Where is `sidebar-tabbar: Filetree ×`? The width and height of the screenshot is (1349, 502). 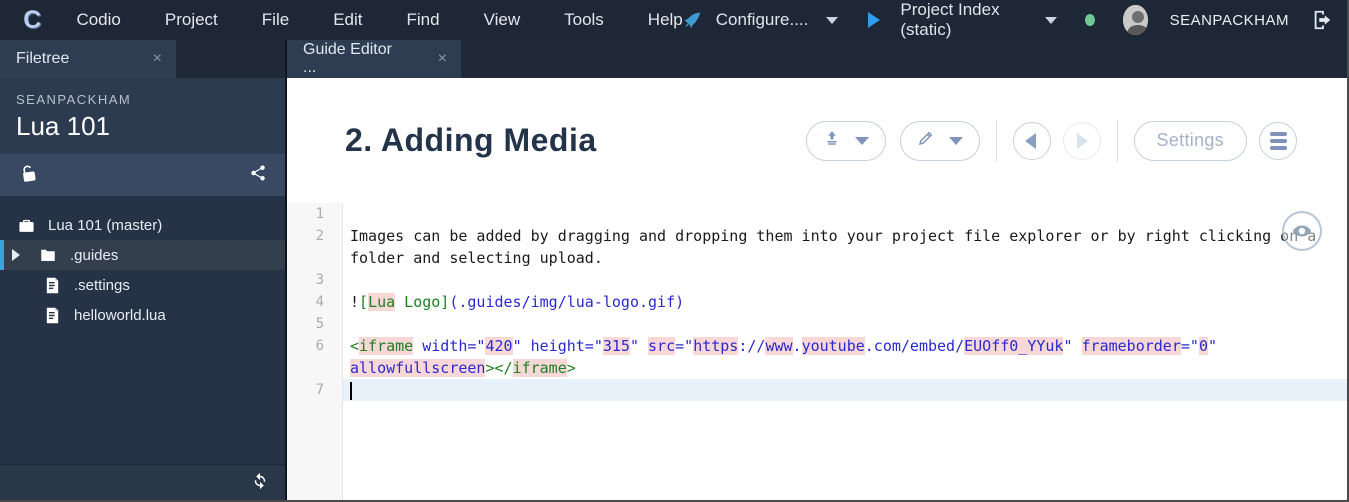
sidebar-tabbar: Filetree × is located at coordinates (142, 59).